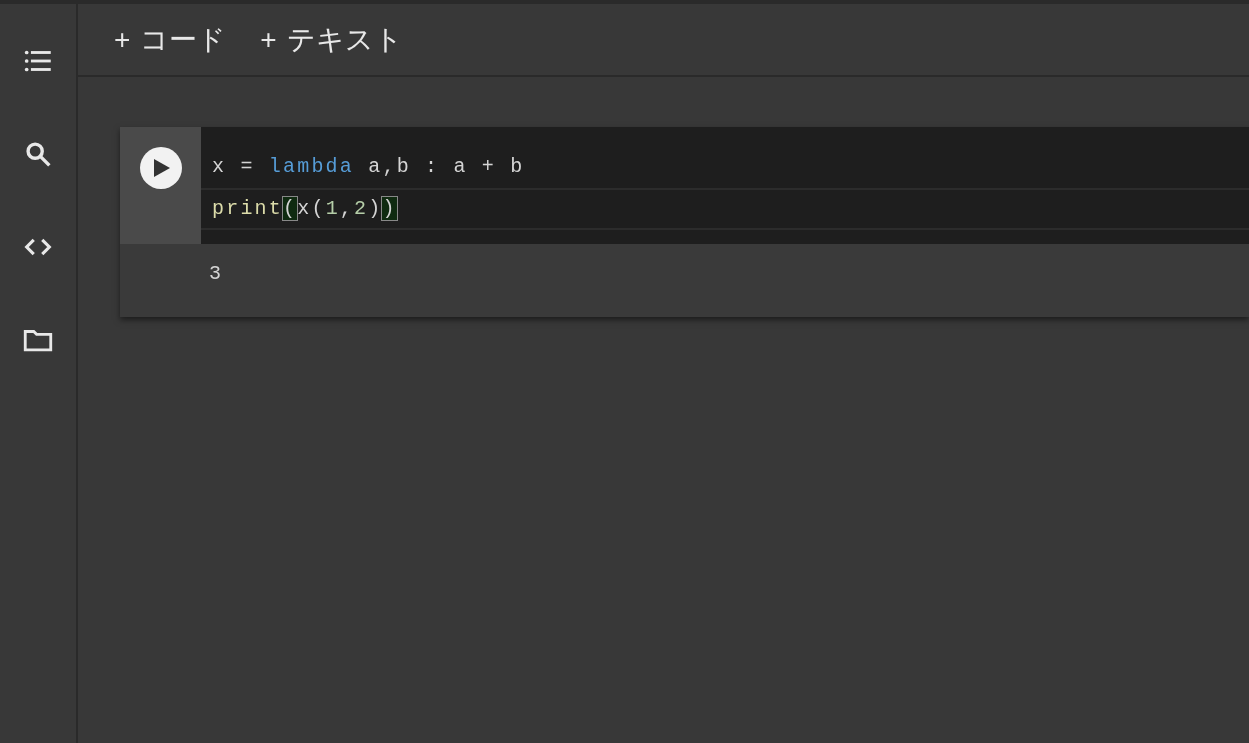 This screenshot has height=743, width=1249. What do you see at coordinates (331, 39) in the screenshot?
I see `add-cell-button: + テキスト` at bounding box center [331, 39].